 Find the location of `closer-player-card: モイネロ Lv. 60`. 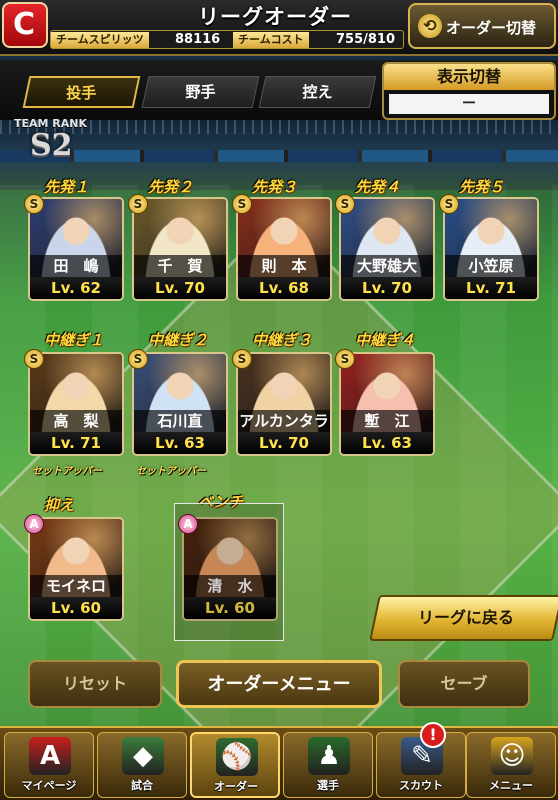

closer-player-card: モイネロ Lv. 60 is located at coordinates (76, 569).